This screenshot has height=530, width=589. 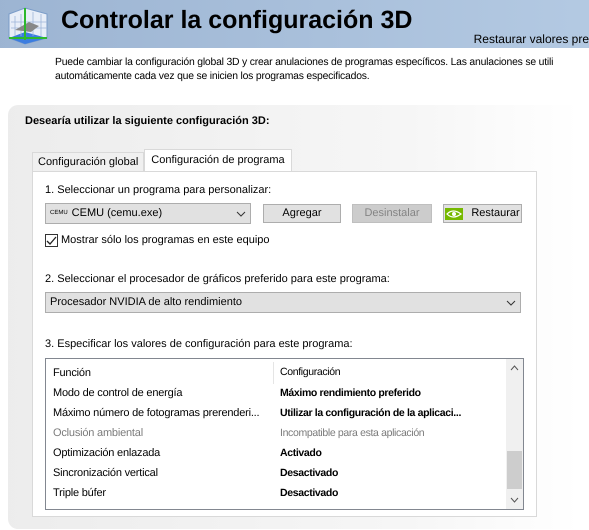 I want to click on scrollbar-thumb, so click(x=514, y=469).